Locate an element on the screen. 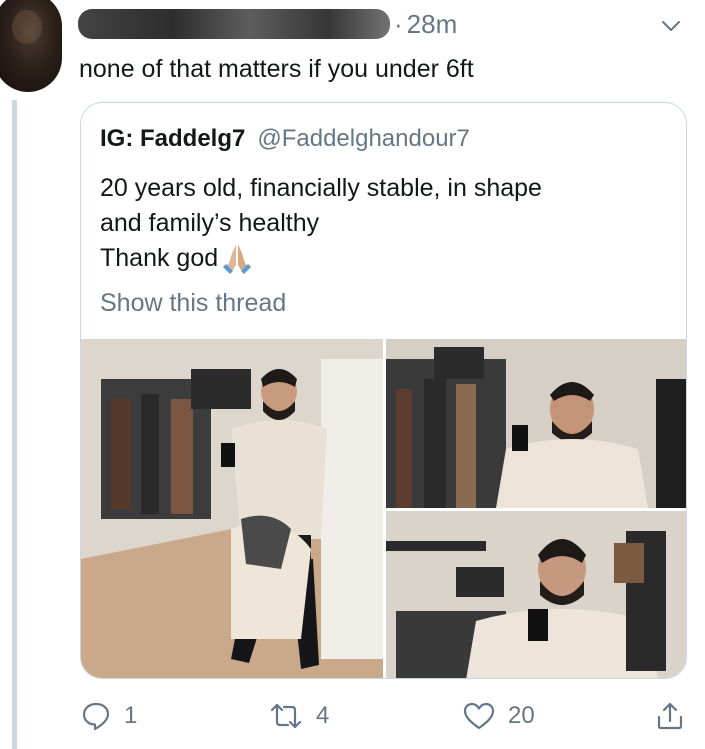 The width and height of the screenshot is (705, 749). share-action is located at coordinates (670, 716).